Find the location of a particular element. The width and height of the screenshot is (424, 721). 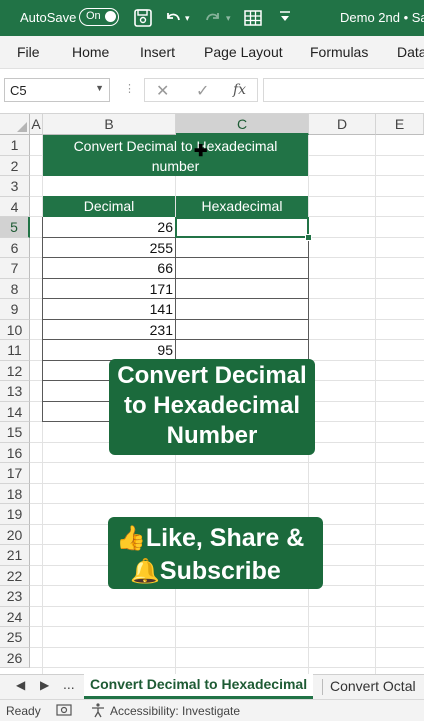

accessibility-icon is located at coordinates (98, 711).